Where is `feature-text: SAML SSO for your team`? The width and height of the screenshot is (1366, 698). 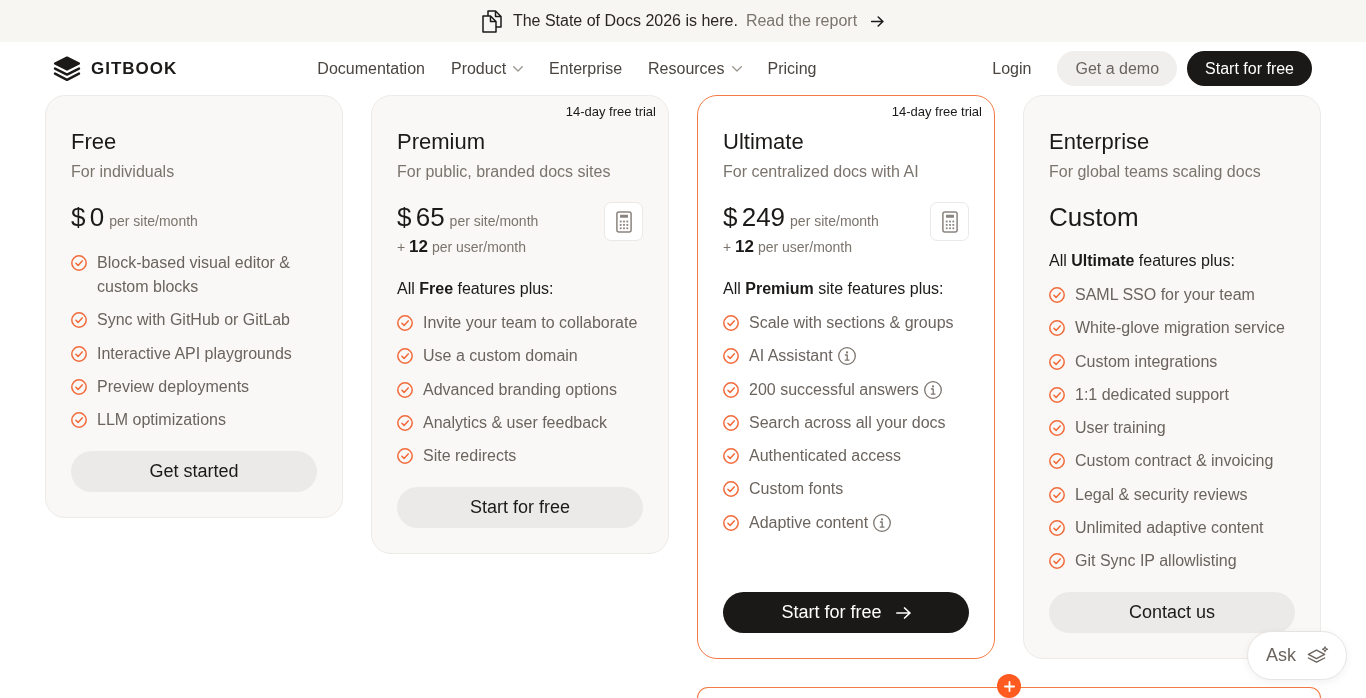
feature-text: SAML SSO for your team is located at coordinates (1165, 295).